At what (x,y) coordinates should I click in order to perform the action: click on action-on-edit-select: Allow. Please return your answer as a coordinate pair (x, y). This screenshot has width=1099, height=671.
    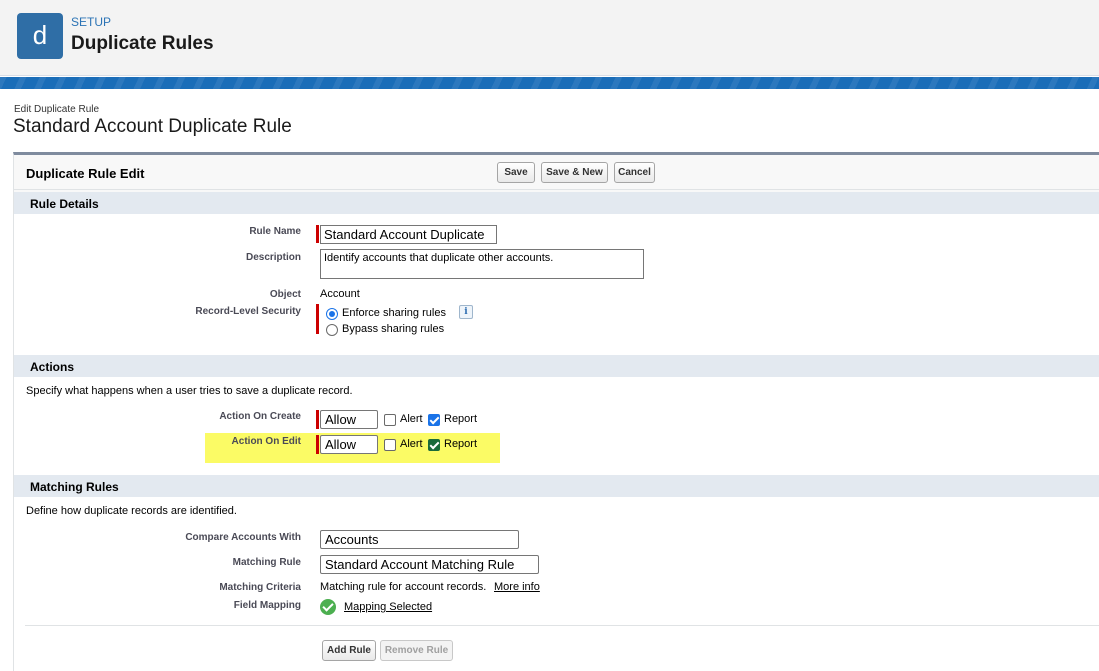
    Looking at the image, I should click on (349, 444).